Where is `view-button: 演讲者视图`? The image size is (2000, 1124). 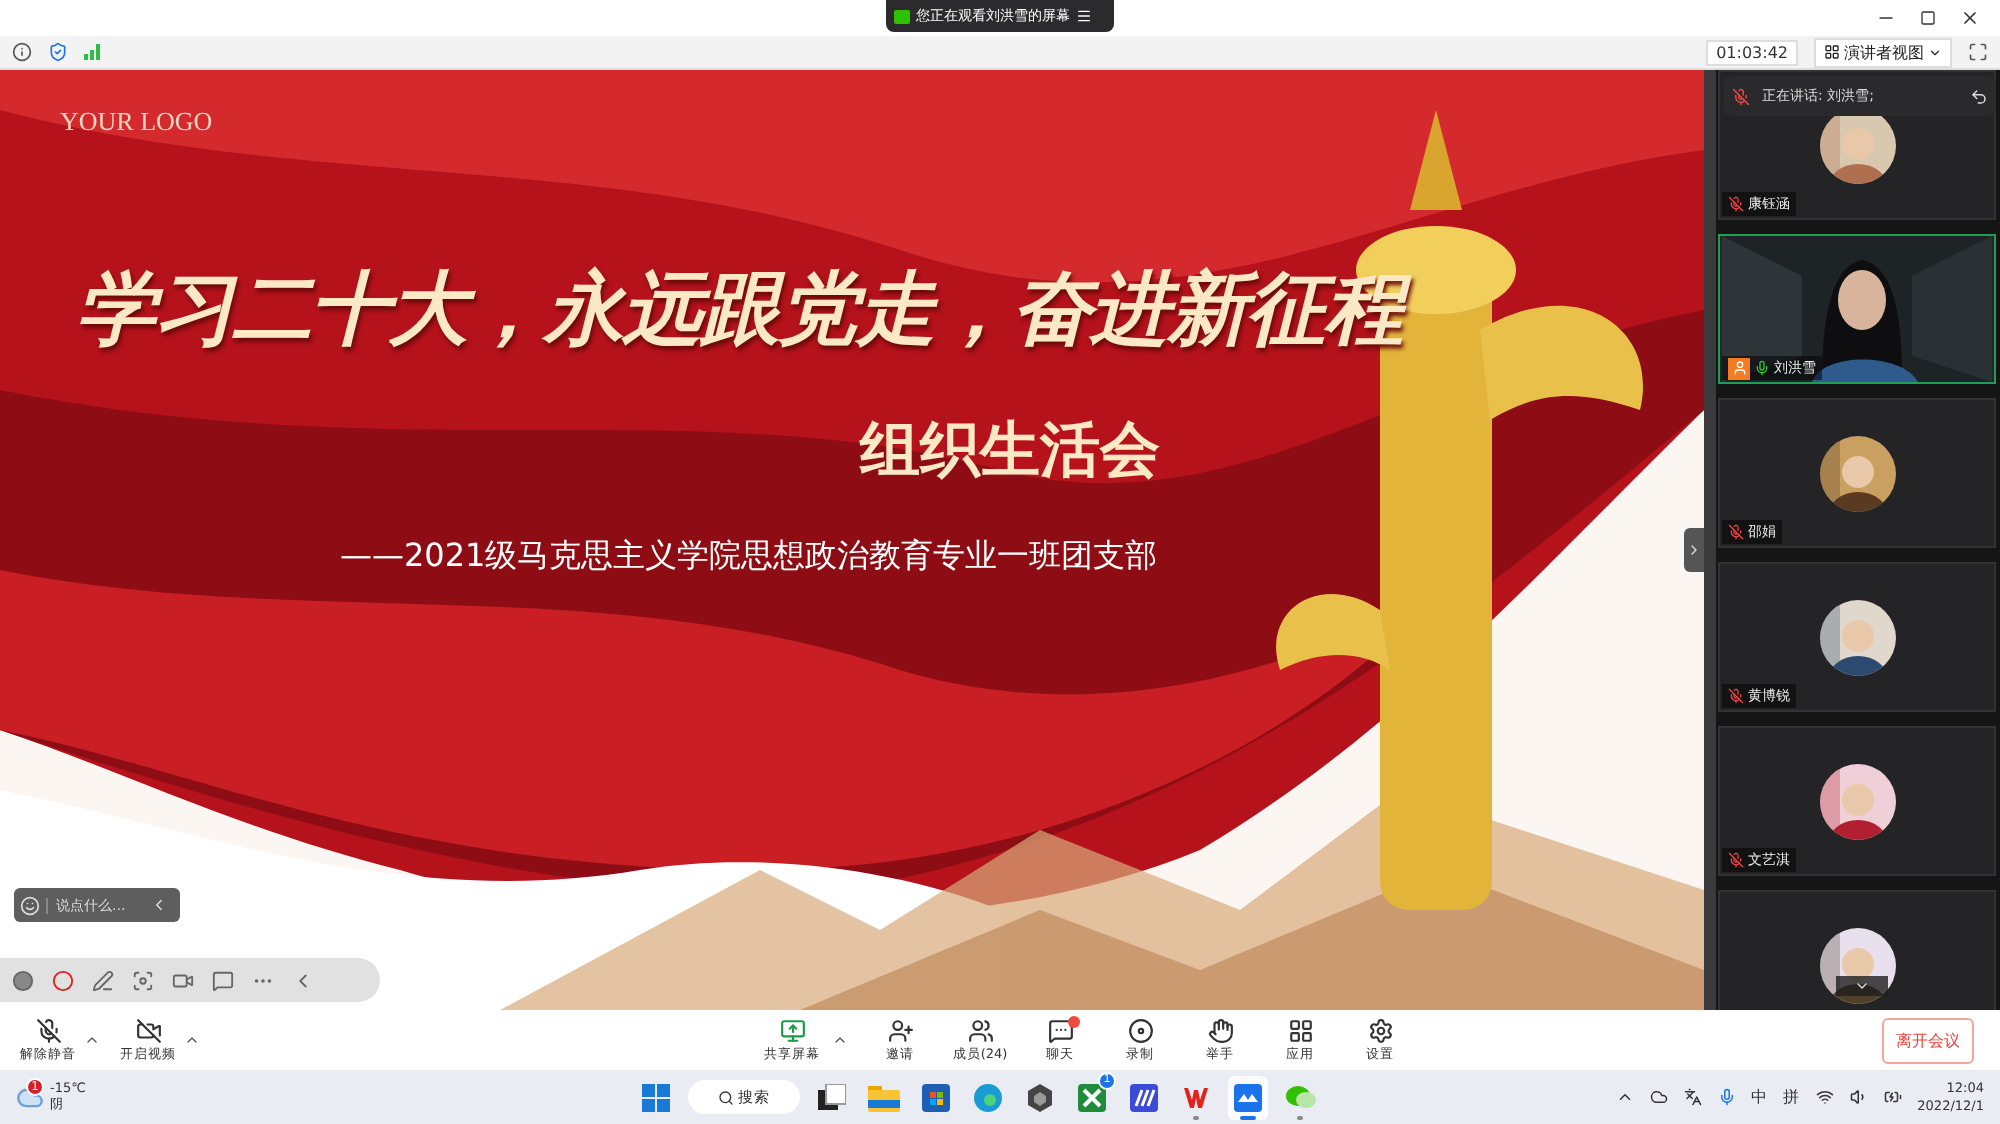
view-button: 演讲者视图 is located at coordinates (1883, 52).